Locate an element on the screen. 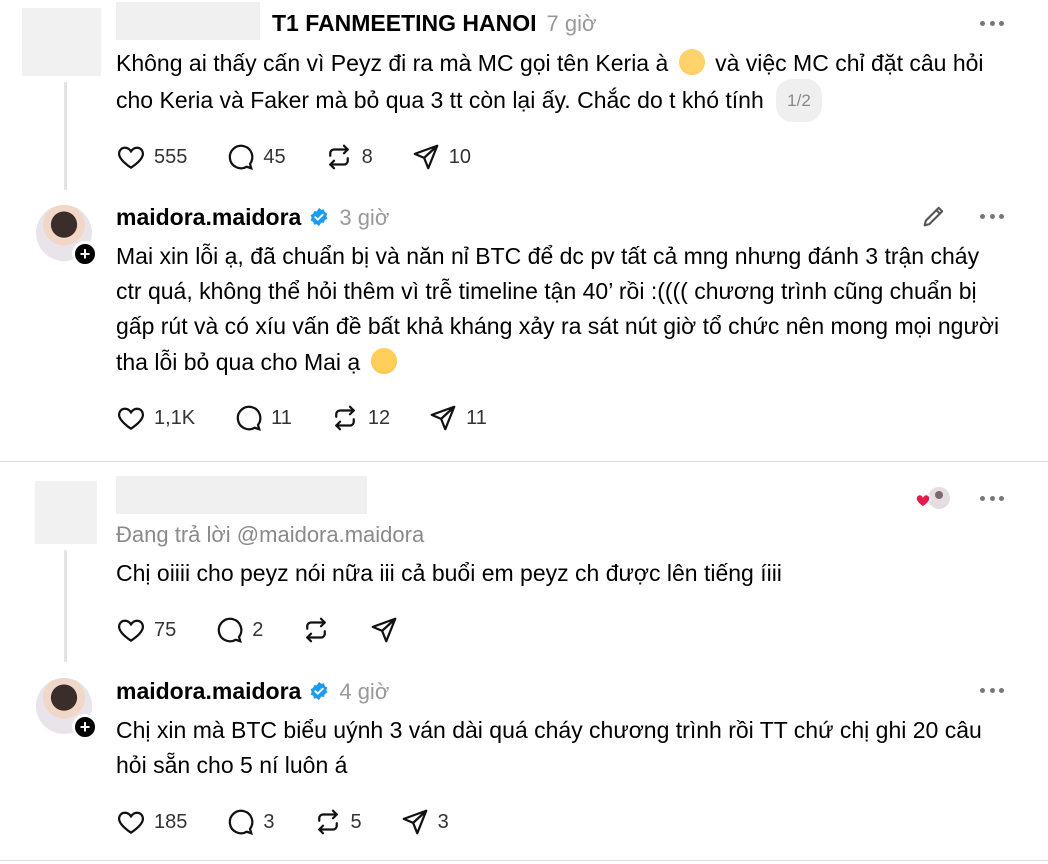 This screenshot has height=864, width=1048. edit-pencil-icon is located at coordinates (934, 216).